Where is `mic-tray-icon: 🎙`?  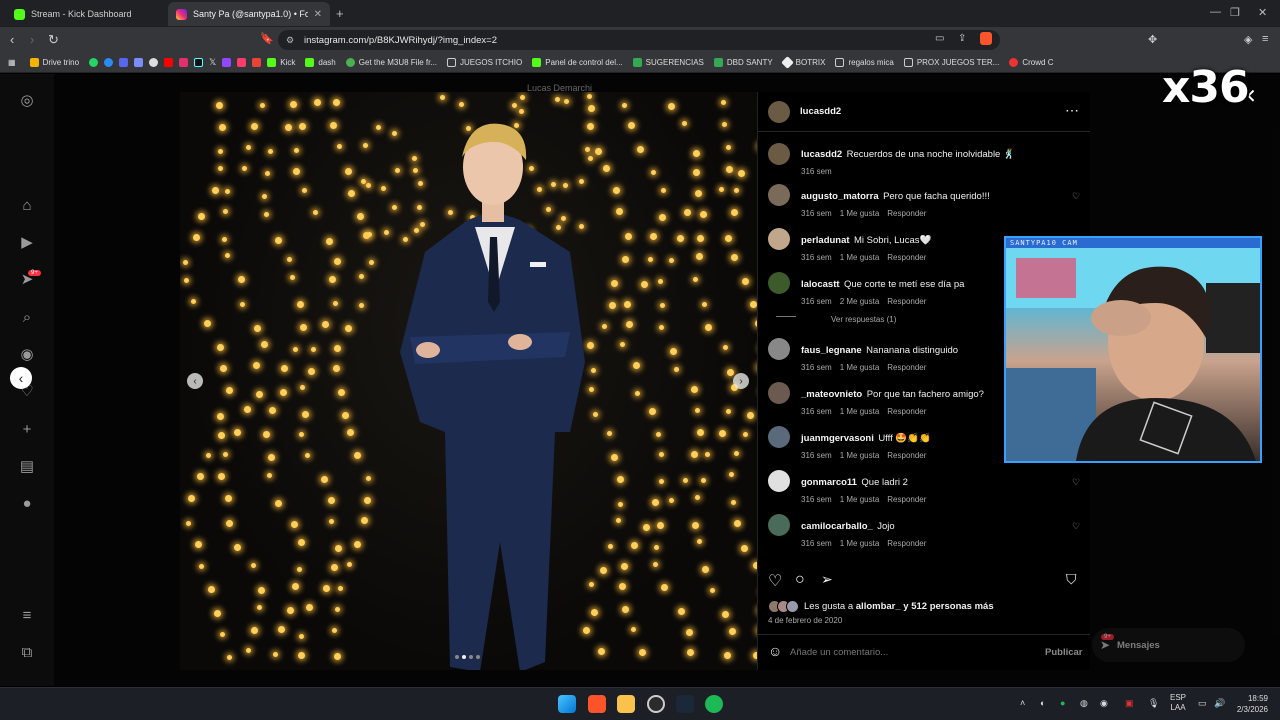
mic-tray-icon: 🎙 is located at coordinates (1153, 703).